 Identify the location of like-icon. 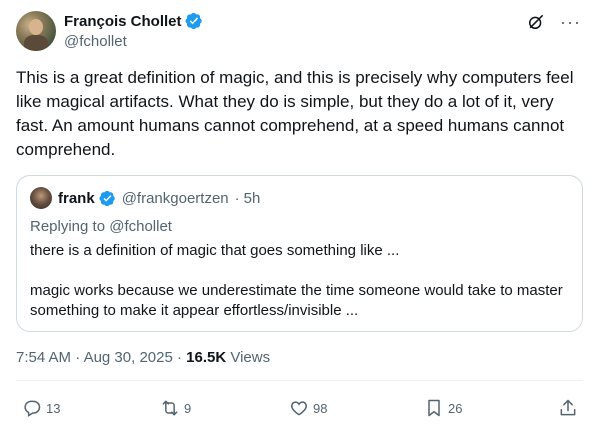
(299, 408).